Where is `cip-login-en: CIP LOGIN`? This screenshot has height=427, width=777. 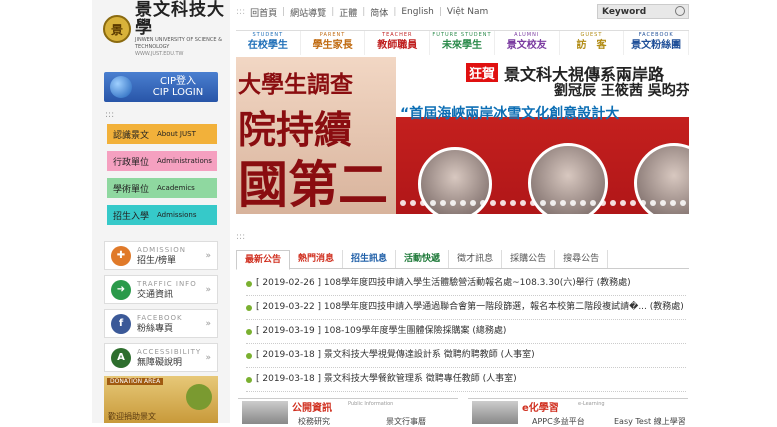
cip-login-en: CIP LOGIN is located at coordinates (178, 92).